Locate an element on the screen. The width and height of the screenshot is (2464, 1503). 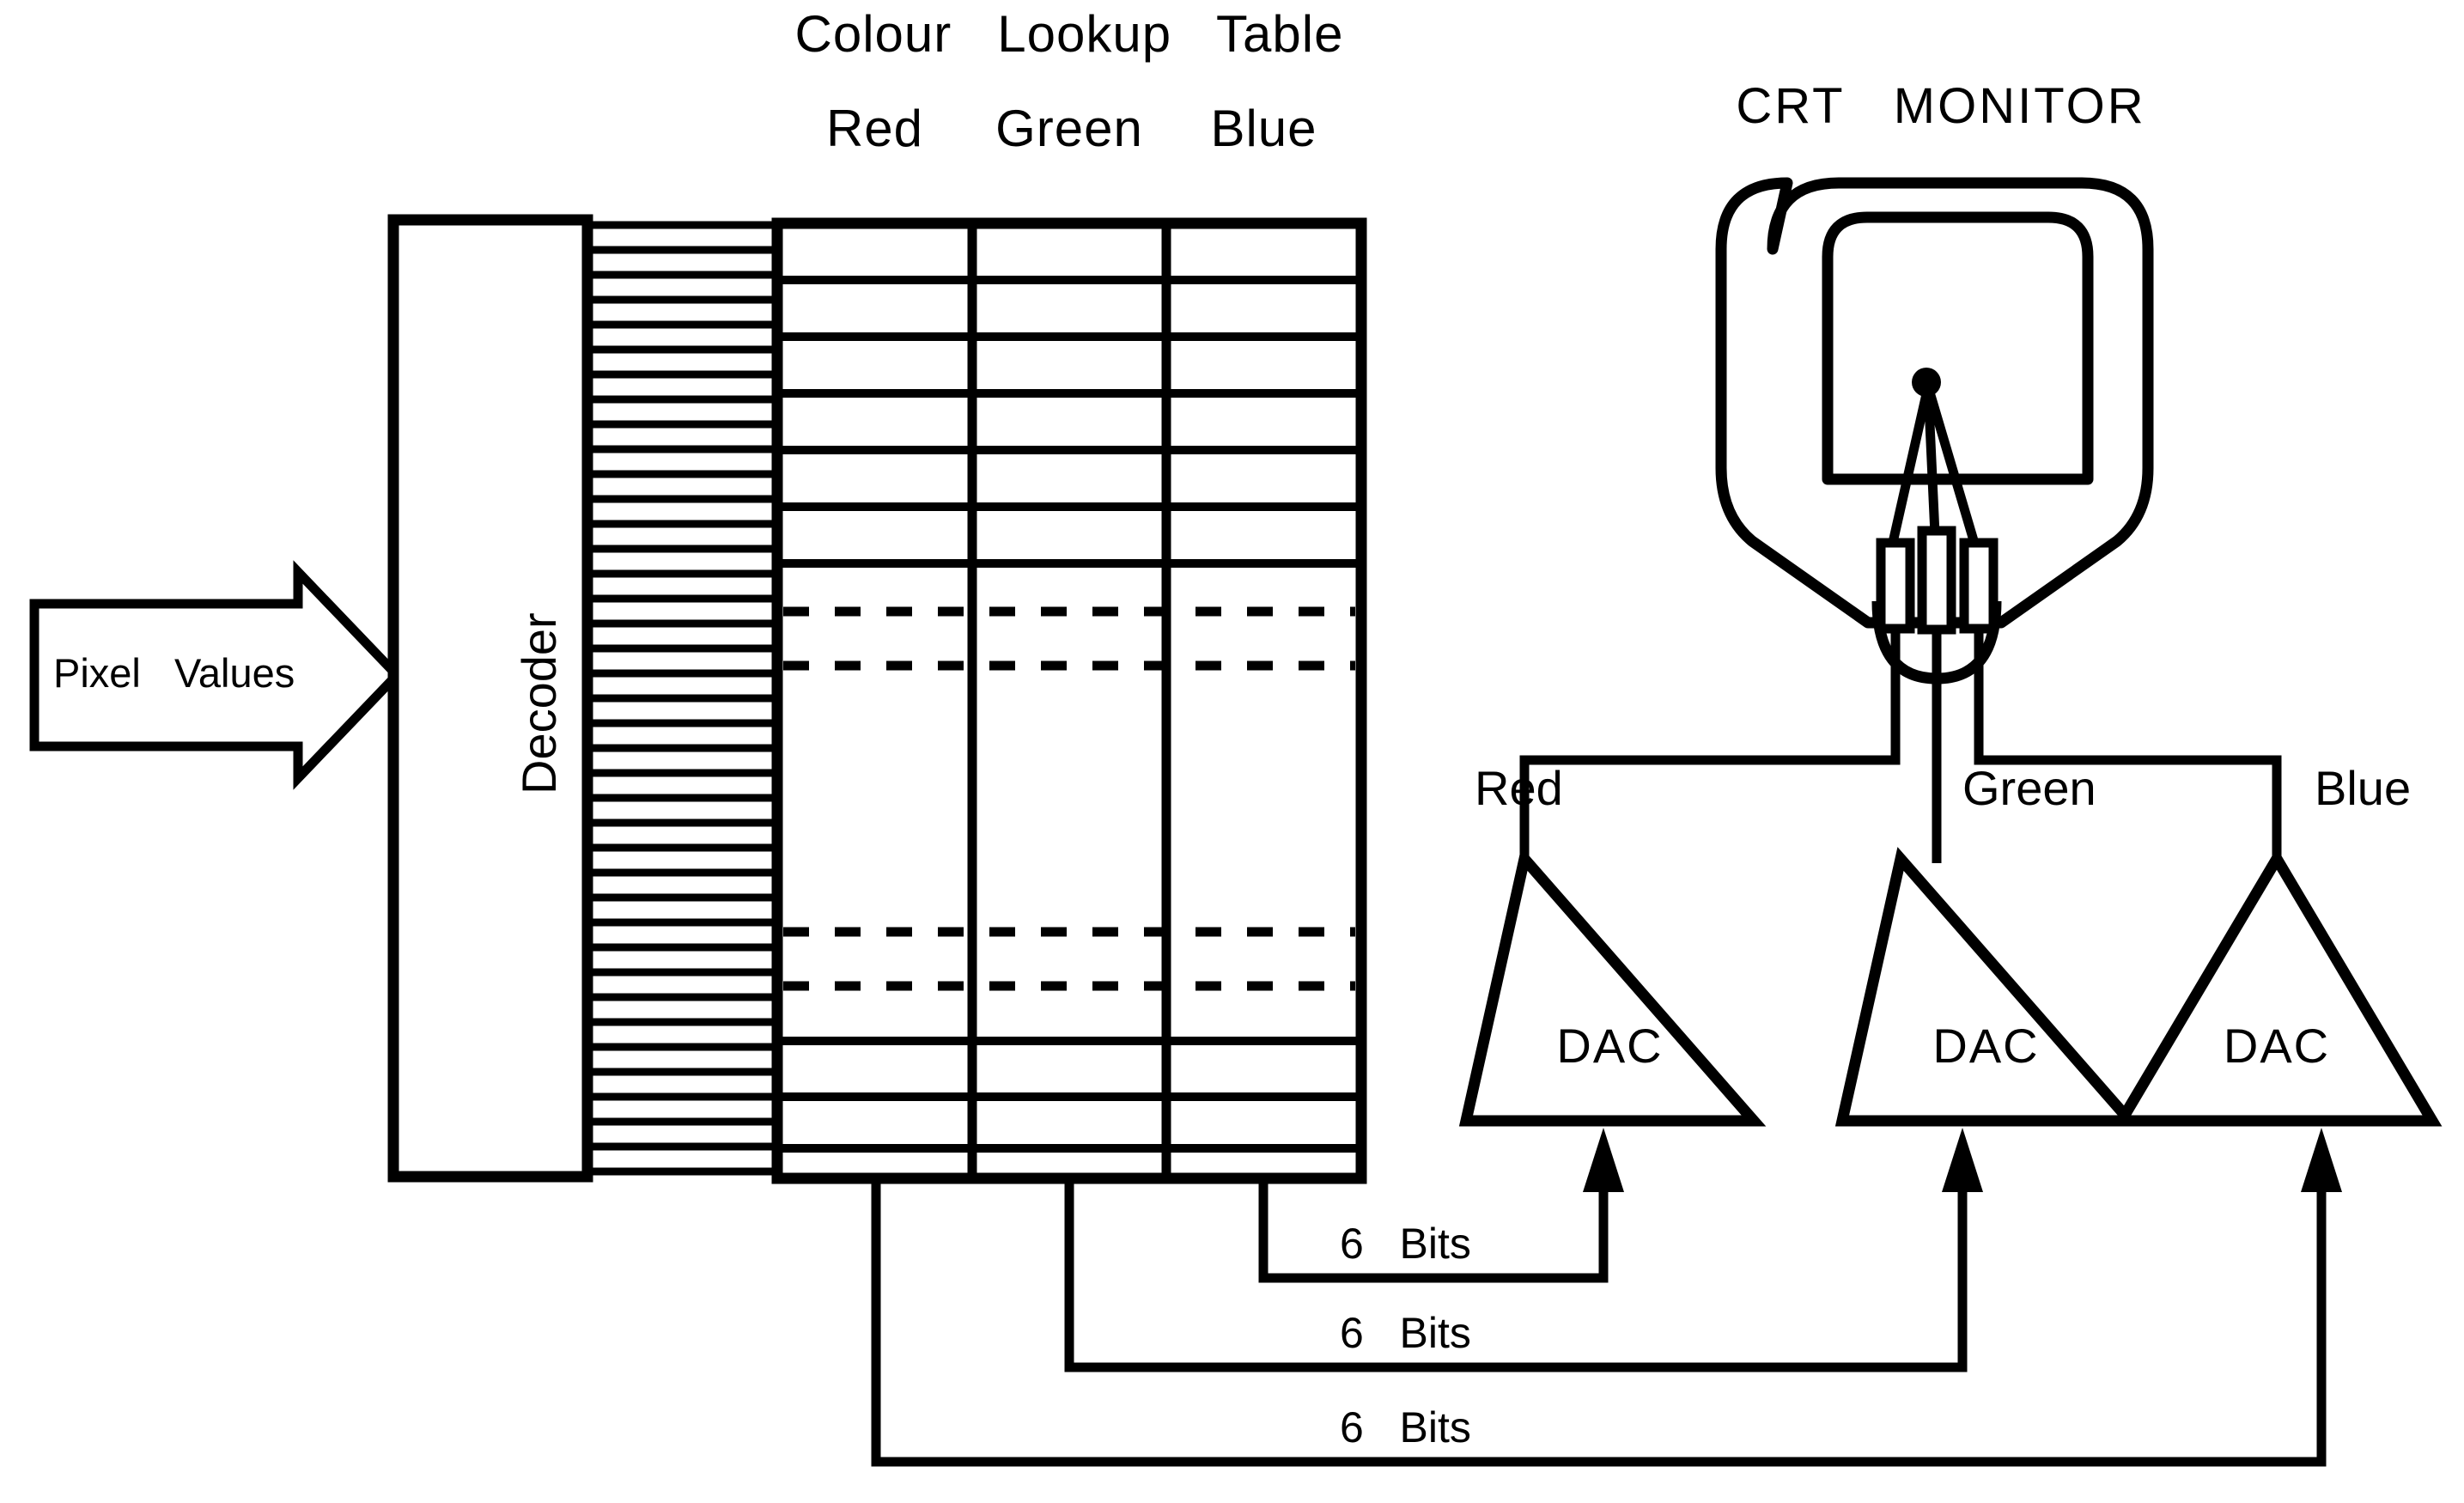
address-bus-lines is located at coordinates (684, 698).